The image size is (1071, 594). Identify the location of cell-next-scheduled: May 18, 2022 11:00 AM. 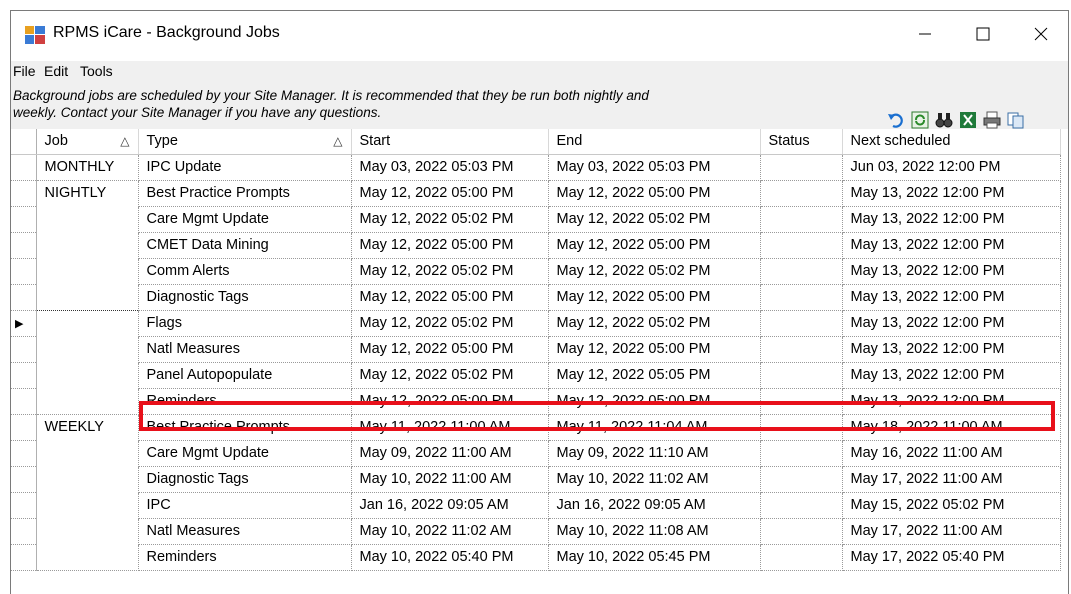
(951, 427).